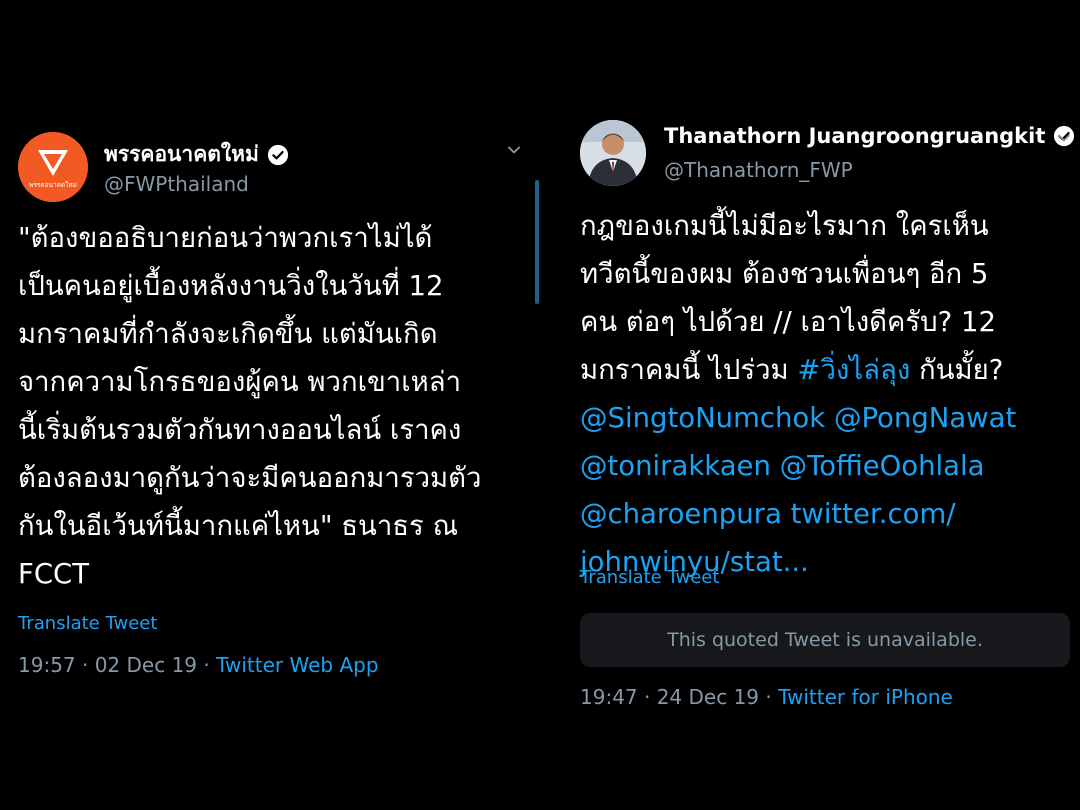 The height and width of the screenshot is (810, 1080). I want to click on display-name: พรรคอนาคตใหม่, so click(181, 154).